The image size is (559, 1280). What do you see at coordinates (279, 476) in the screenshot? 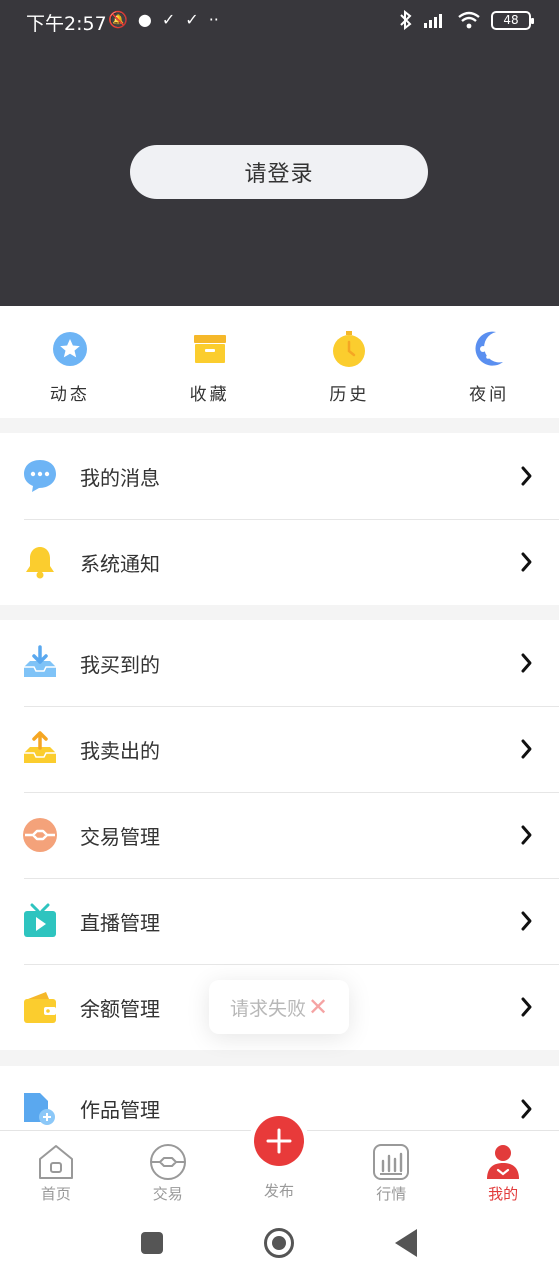
I see `menu-item-my-messages: 我的消息` at bounding box center [279, 476].